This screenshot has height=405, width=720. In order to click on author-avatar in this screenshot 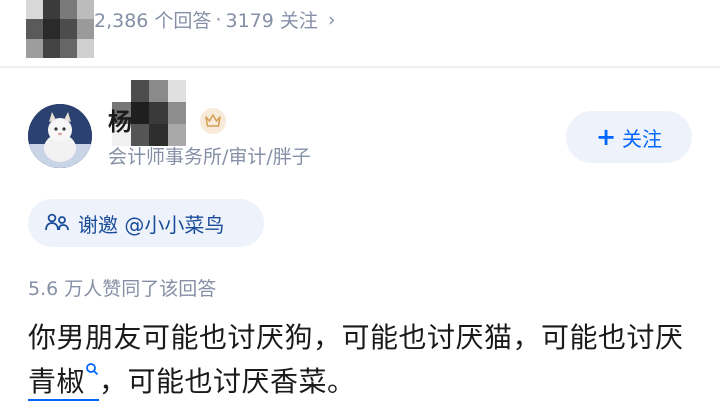, I will do `click(60, 136)`.